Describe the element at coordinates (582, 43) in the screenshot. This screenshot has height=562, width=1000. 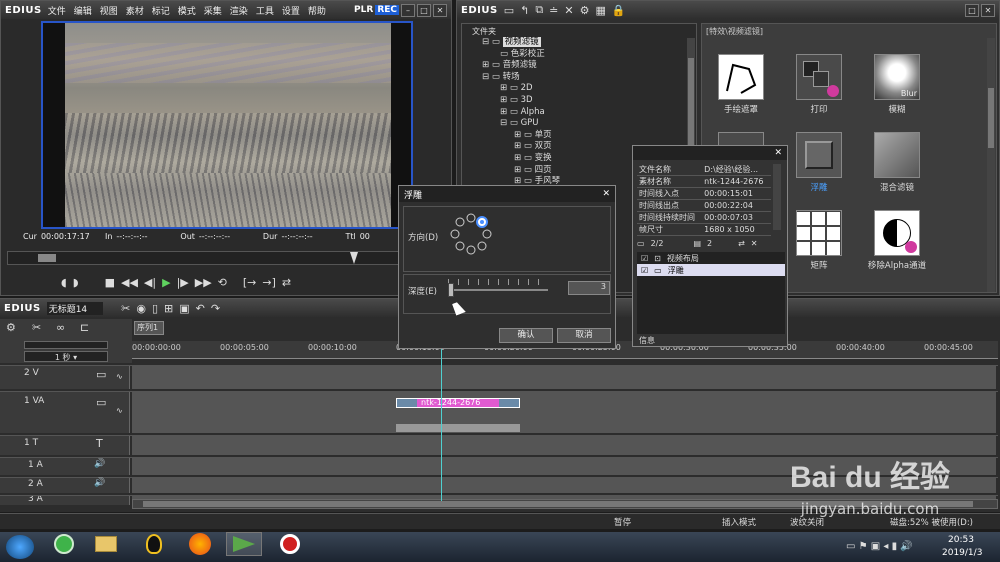
I see `tree-item: ⊟ ▭ 视频滤镜` at that location.